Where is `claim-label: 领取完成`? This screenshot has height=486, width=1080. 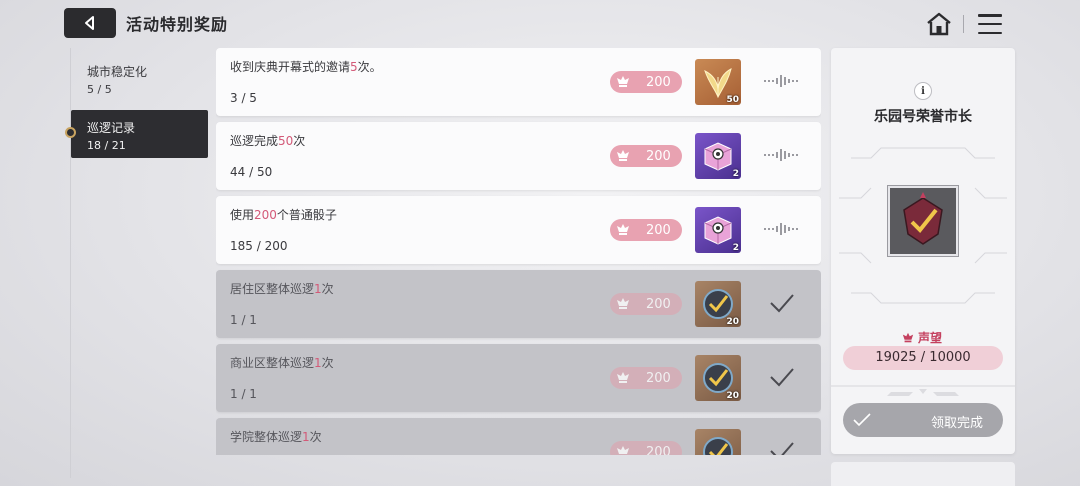
claim-label: 领取完成 is located at coordinates (957, 423).